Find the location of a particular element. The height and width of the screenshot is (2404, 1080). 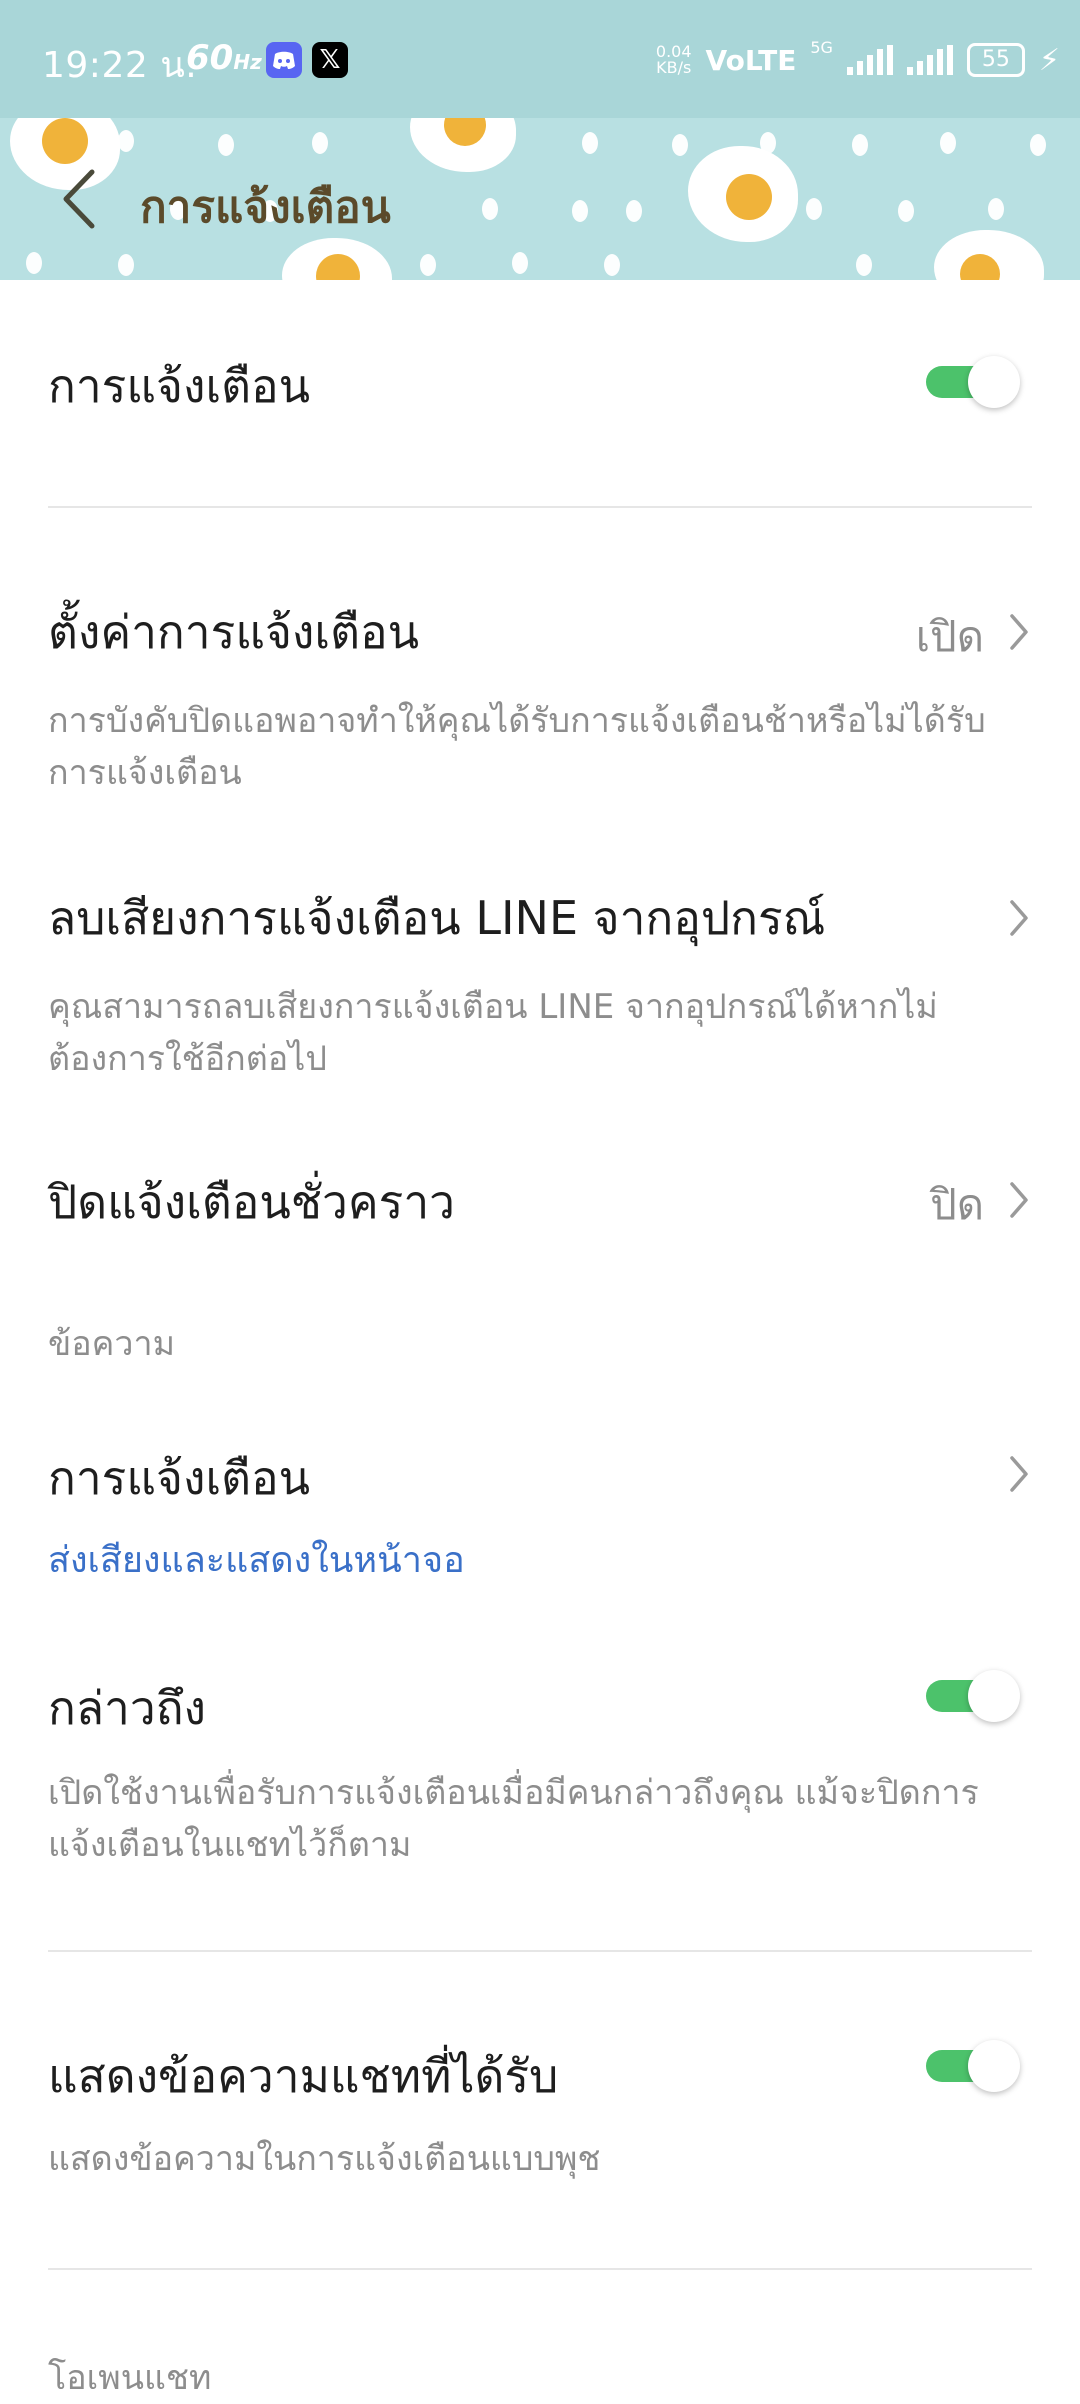

temp-mute-value: ปิด is located at coordinates (957, 1204).